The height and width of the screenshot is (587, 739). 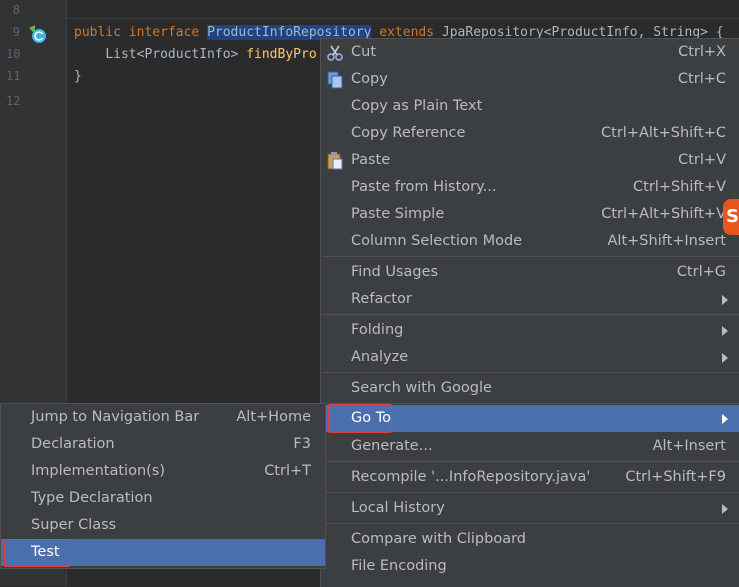 What do you see at coordinates (530, 388) in the screenshot?
I see `menu-item-search-with-google: Search with Google` at bounding box center [530, 388].